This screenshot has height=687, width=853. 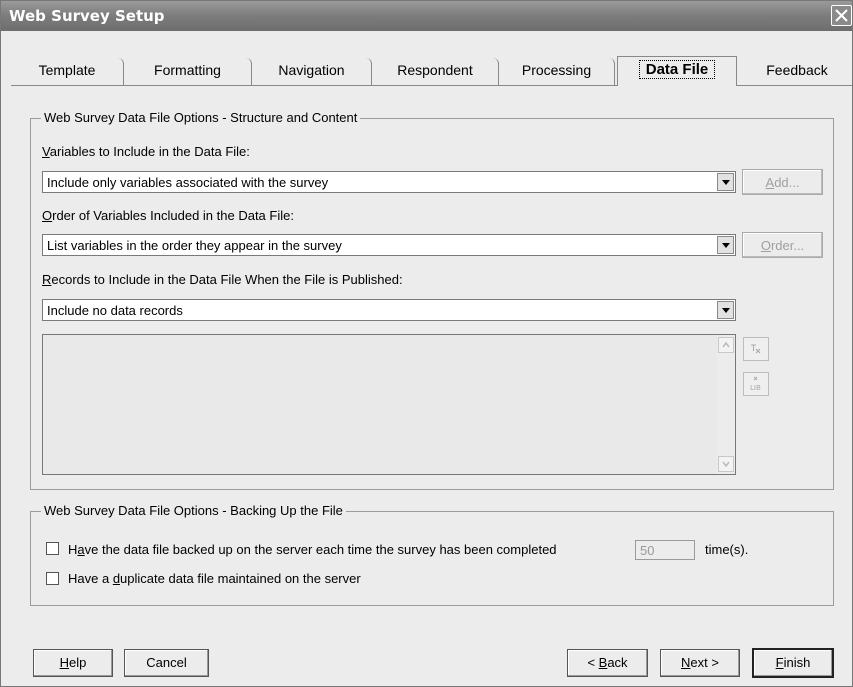 I want to click on tab-label: Data File, so click(x=677, y=69).